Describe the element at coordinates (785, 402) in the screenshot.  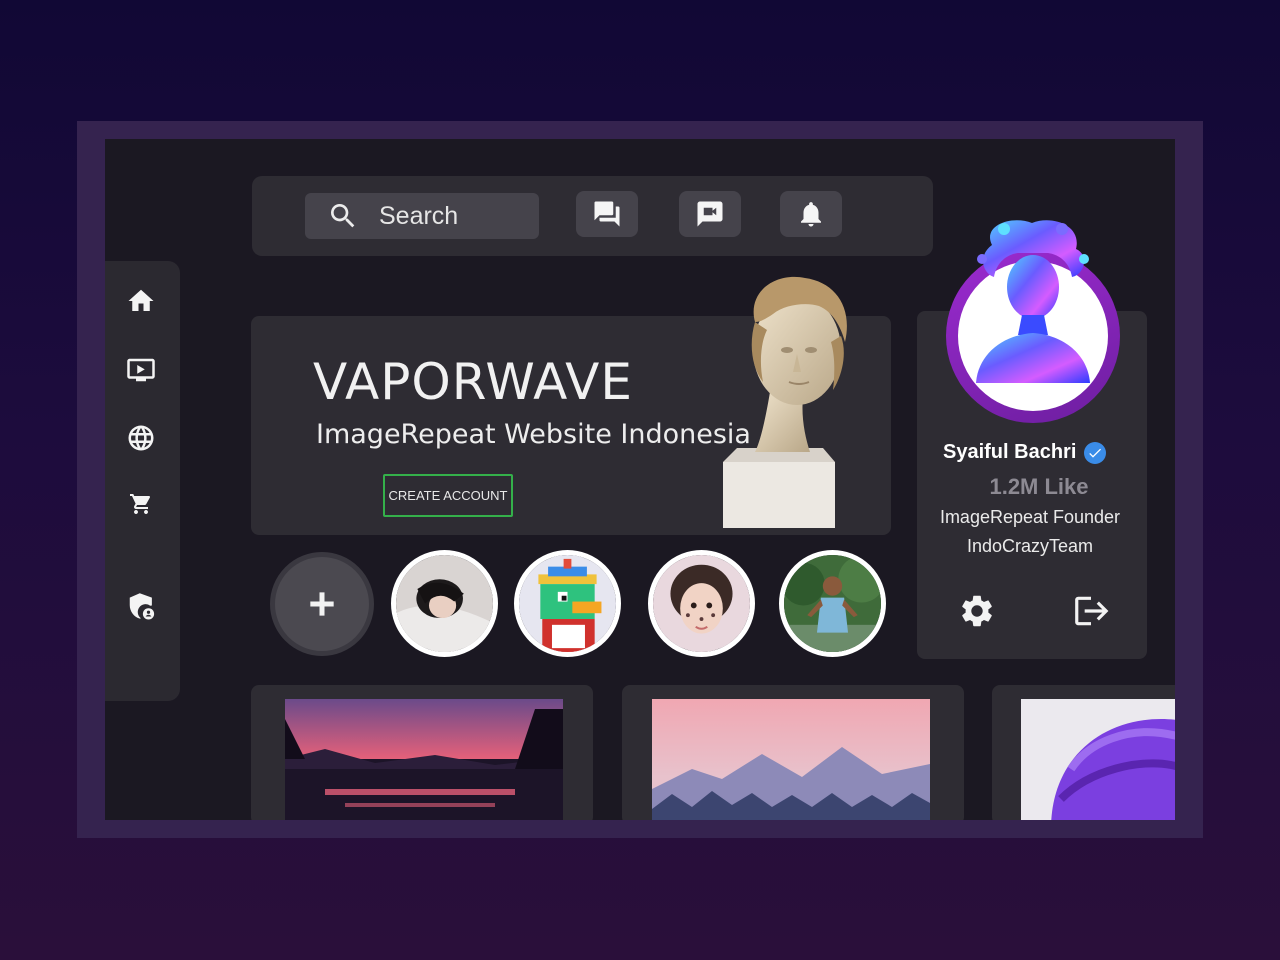
I see `statue-bust-image` at that location.